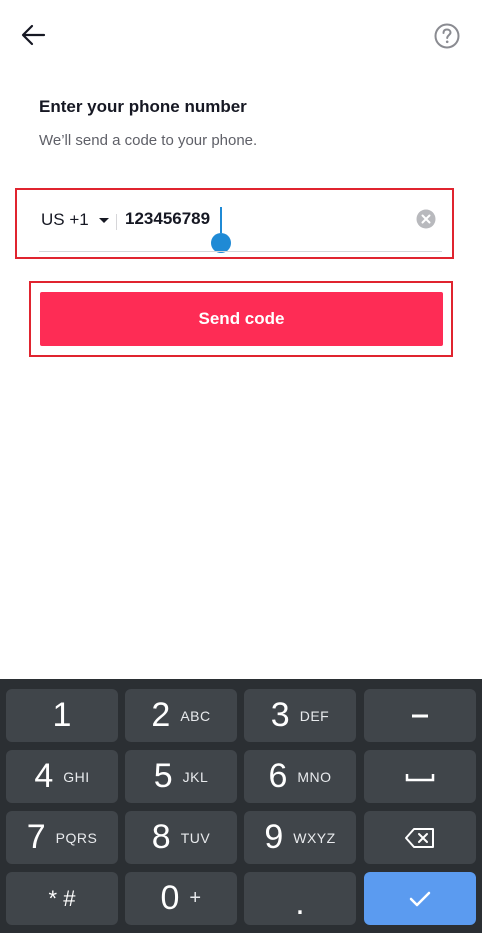 Image resolution: width=482 pixels, height=933 pixels. I want to click on key-9: 9 WXYZ, so click(300, 837).